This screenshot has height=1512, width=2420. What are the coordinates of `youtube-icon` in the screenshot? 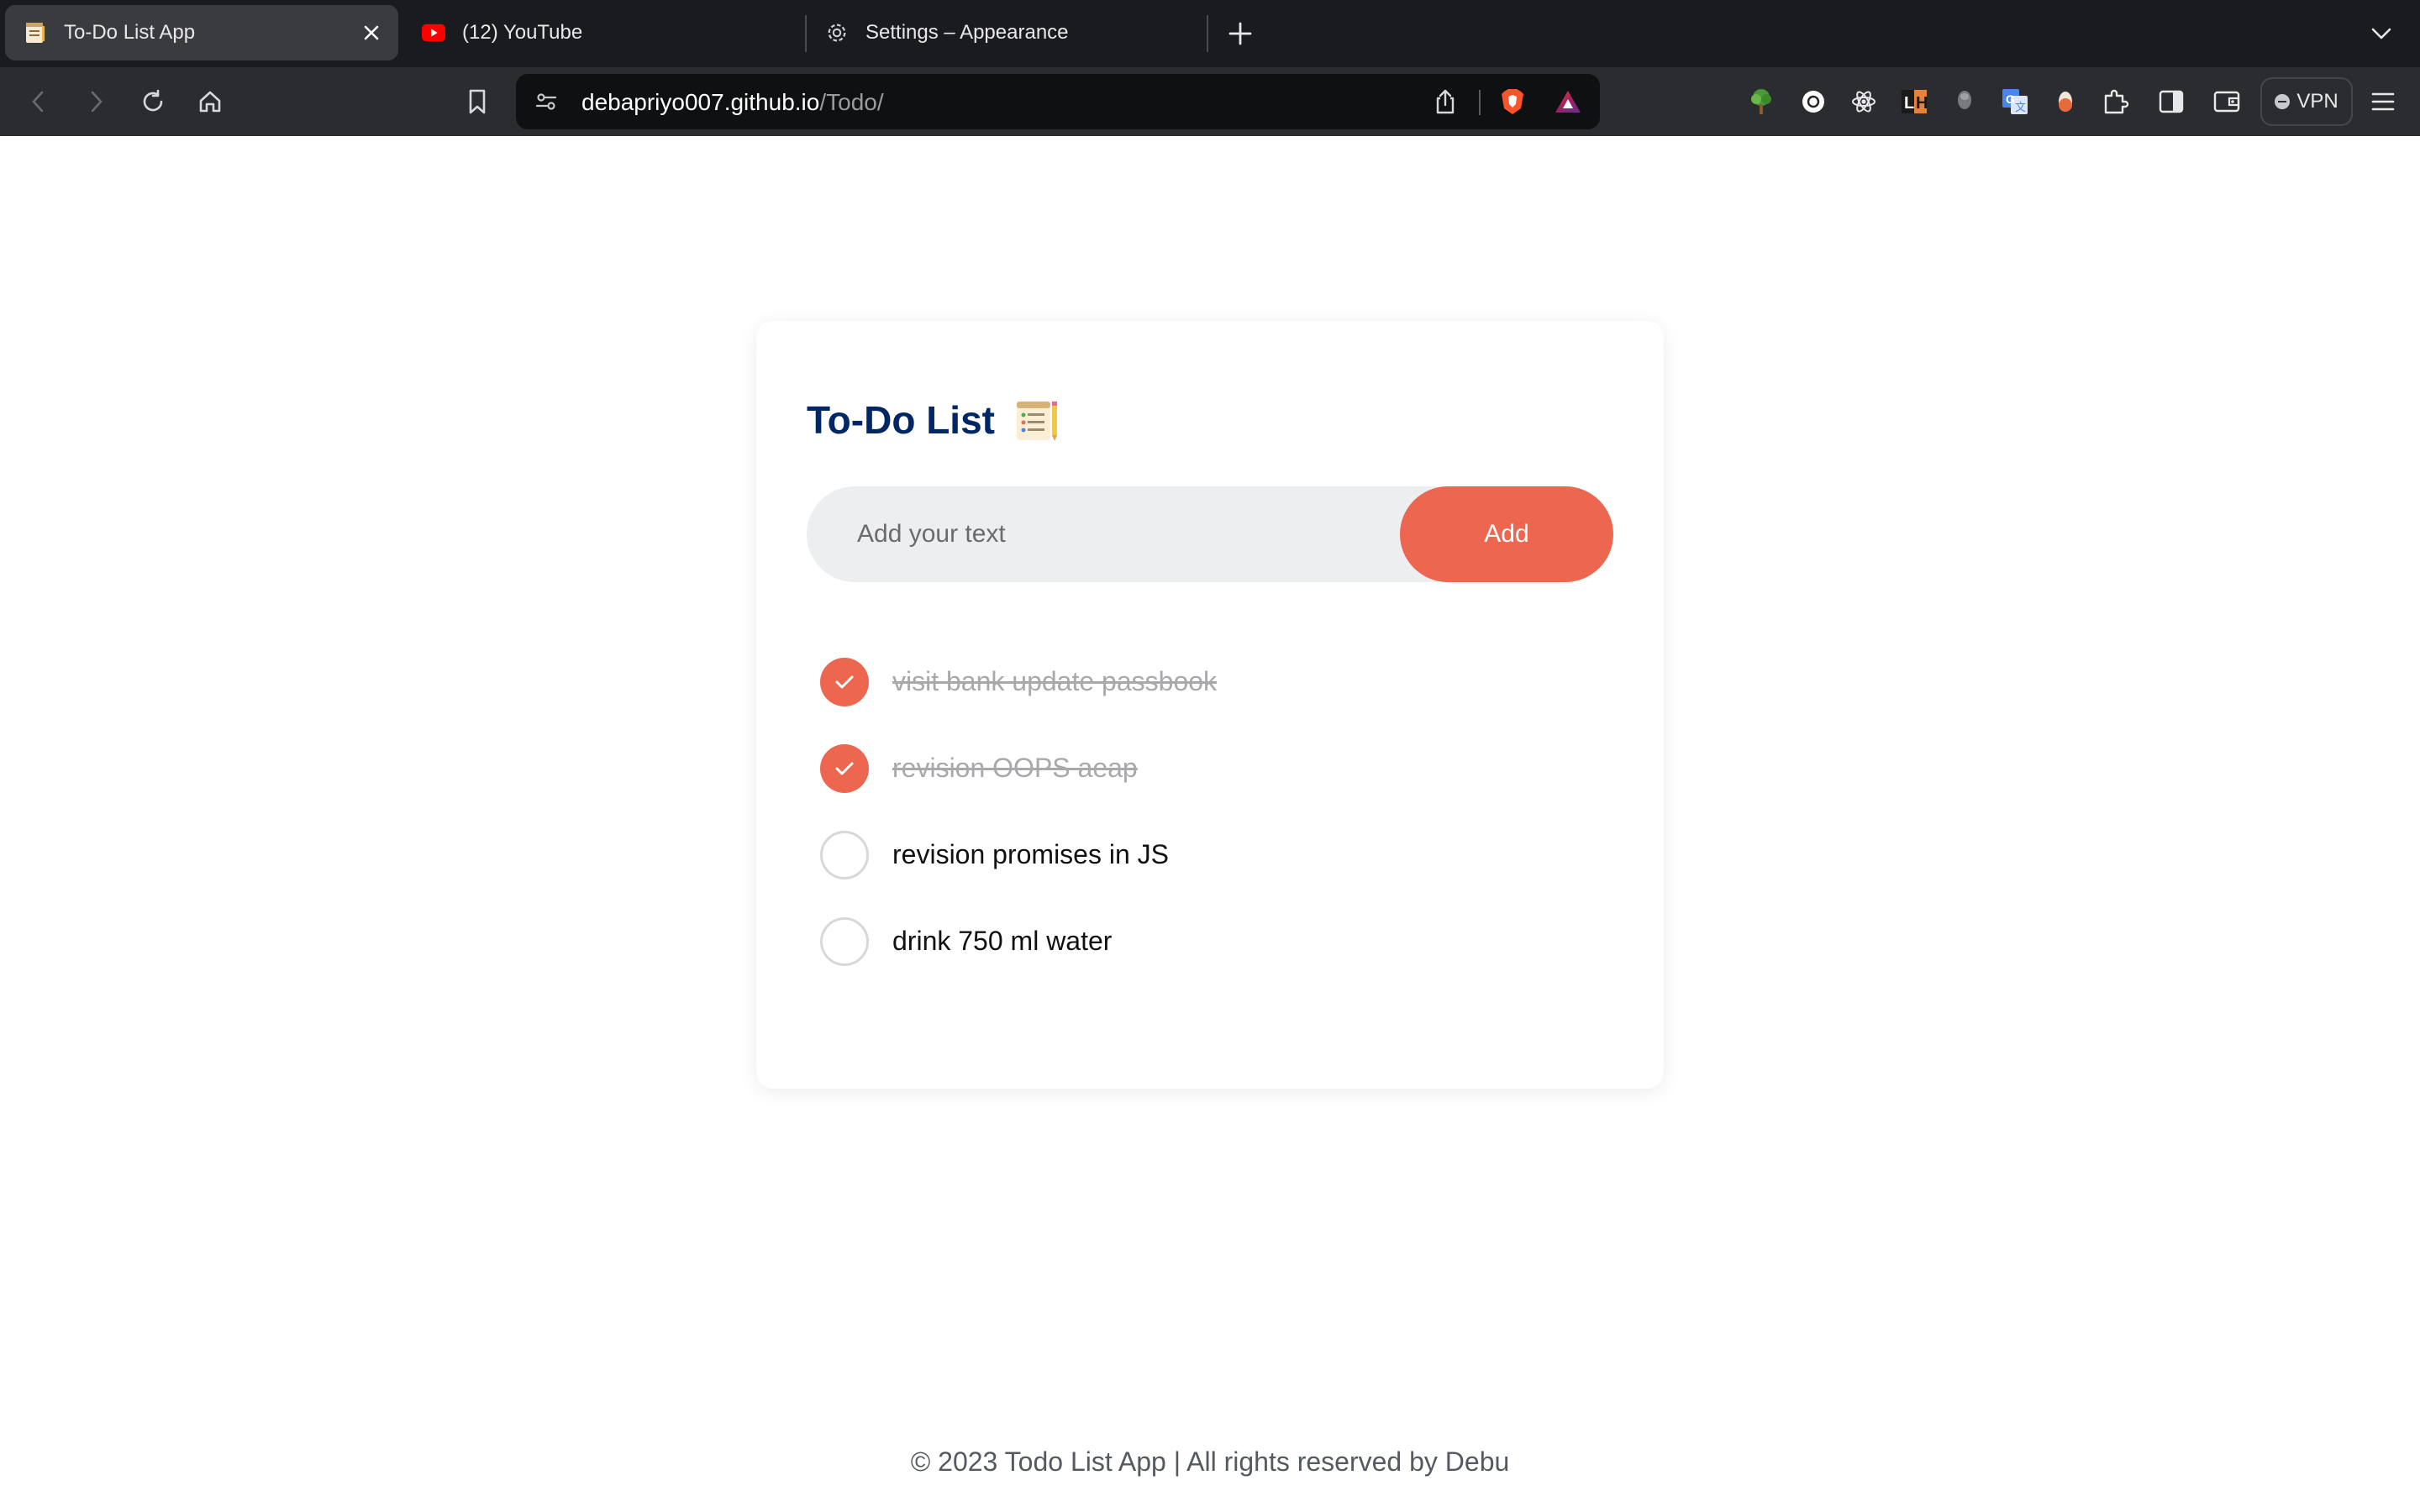 It's located at (434, 33).